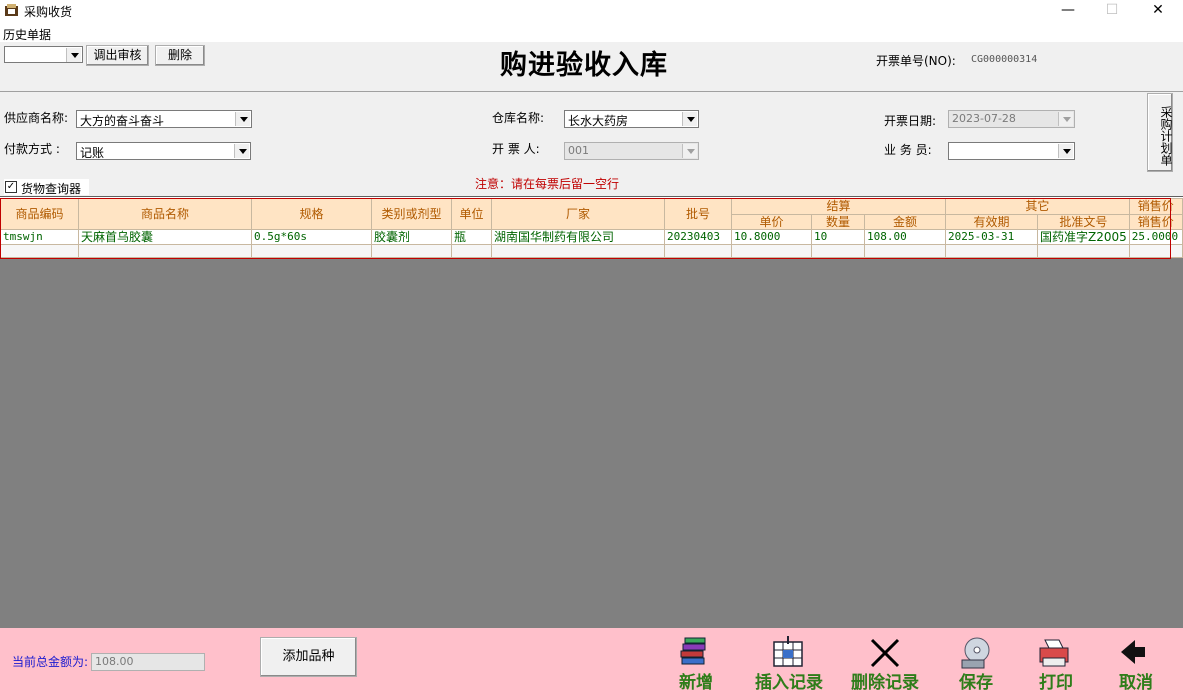  Describe the element at coordinates (991, 221) in the screenshot. I see `col-header-expiry: 有效期` at that location.